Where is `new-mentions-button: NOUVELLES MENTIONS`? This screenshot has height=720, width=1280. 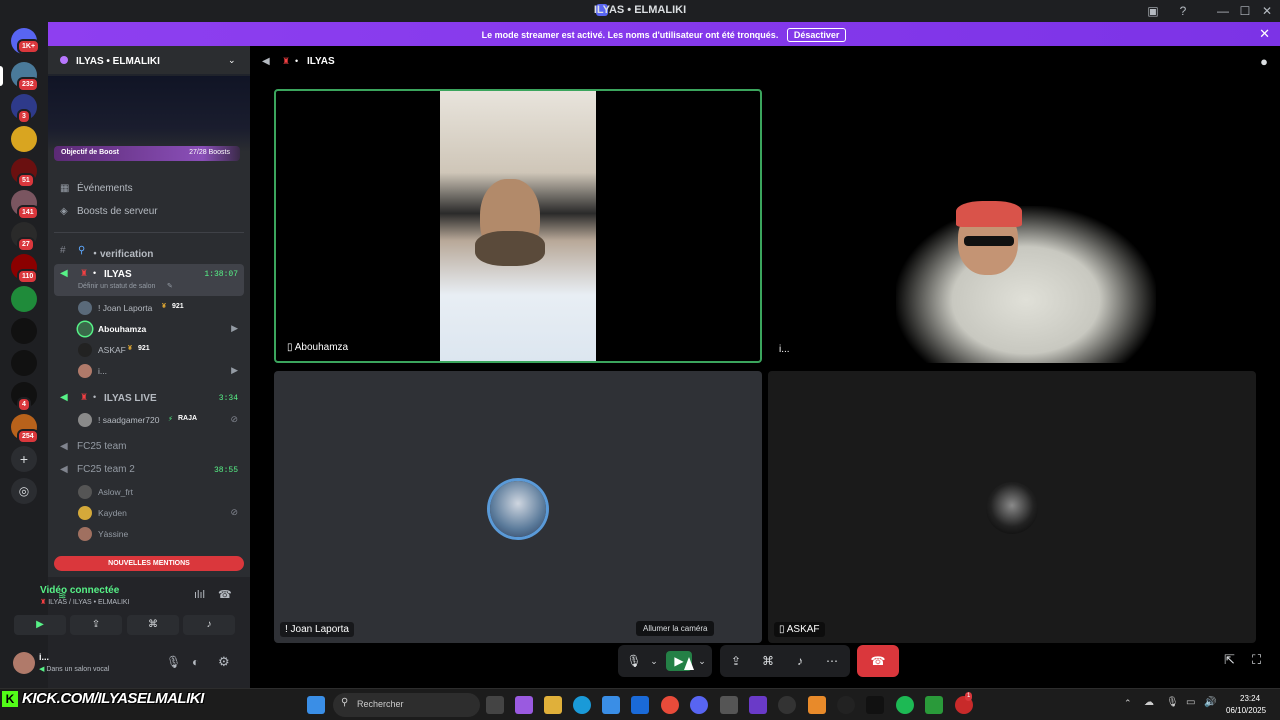 new-mentions-button: NOUVELLES MENTIONS is located at coordinates (149, 563).